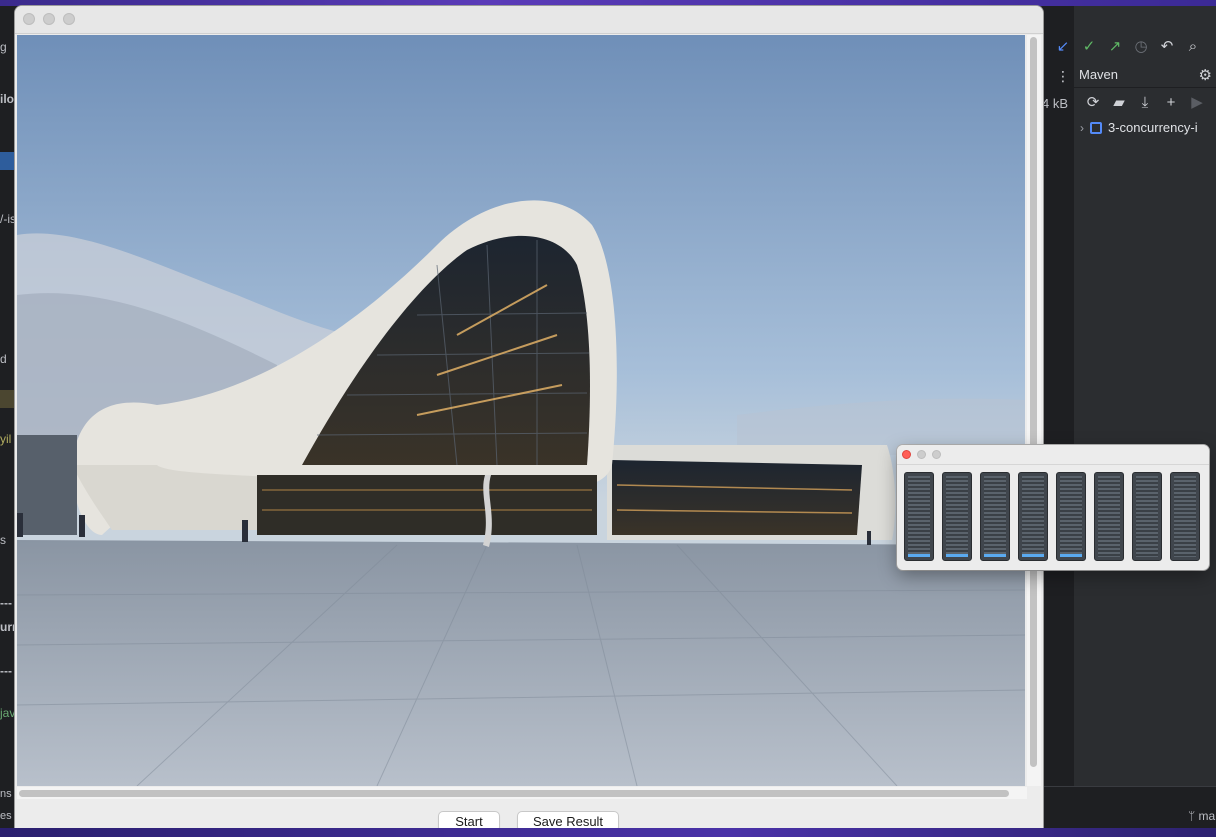  Describe the element at coordinates (1193, 47) in the screenshot. I see `search-icon: ⌕` at that location.